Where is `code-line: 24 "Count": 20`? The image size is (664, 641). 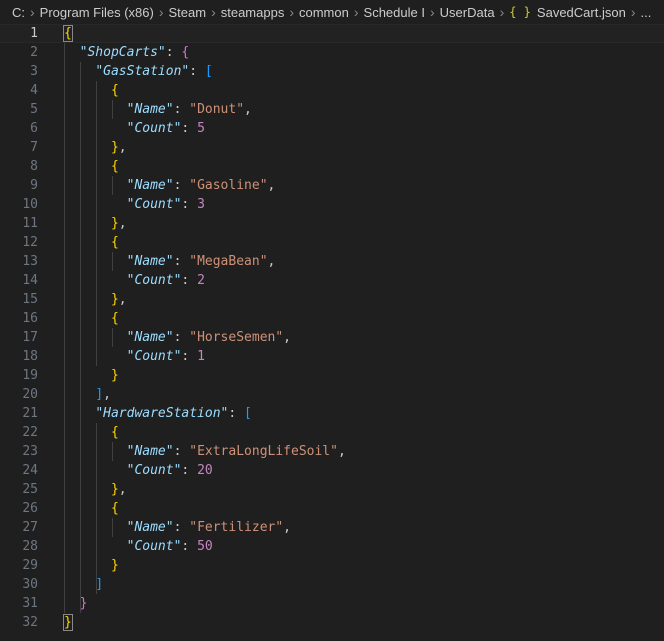 code-line: 24 "Count": 20 is located at coordinates (332, 470).